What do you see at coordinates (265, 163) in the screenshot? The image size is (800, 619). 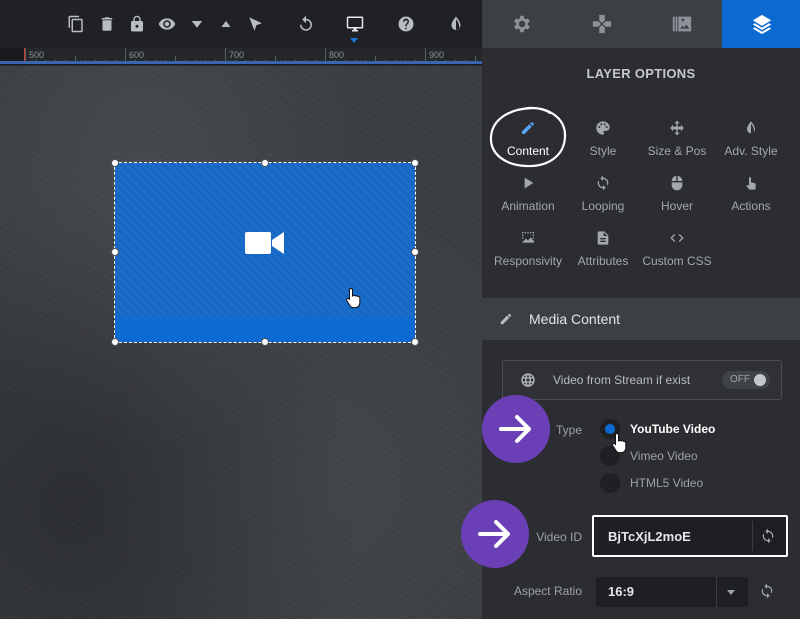 I see `resize-handle-top` at bounding box center [265, 163].